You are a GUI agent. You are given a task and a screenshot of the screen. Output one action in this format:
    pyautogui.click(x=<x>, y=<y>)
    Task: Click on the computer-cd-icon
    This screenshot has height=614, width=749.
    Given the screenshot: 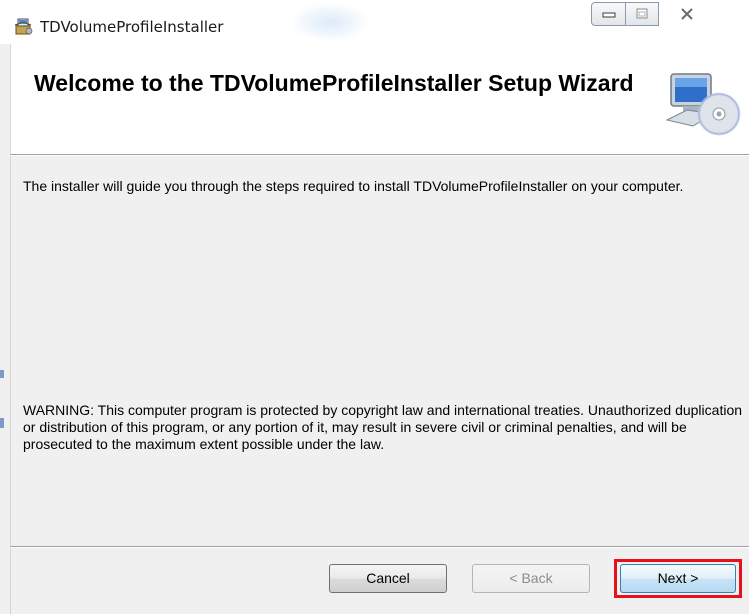 What is the action you would take?
    pyautogui.click(x=703, y=104)
    